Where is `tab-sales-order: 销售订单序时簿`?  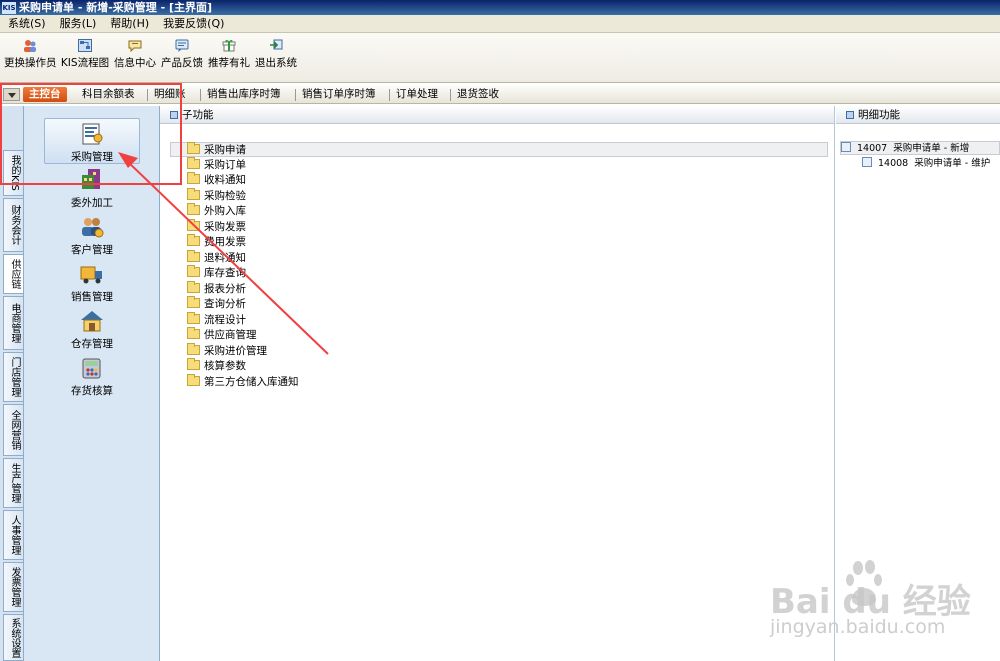
tab-sales-order: 销售订单序时簿 is located at coordinates (339, 94).